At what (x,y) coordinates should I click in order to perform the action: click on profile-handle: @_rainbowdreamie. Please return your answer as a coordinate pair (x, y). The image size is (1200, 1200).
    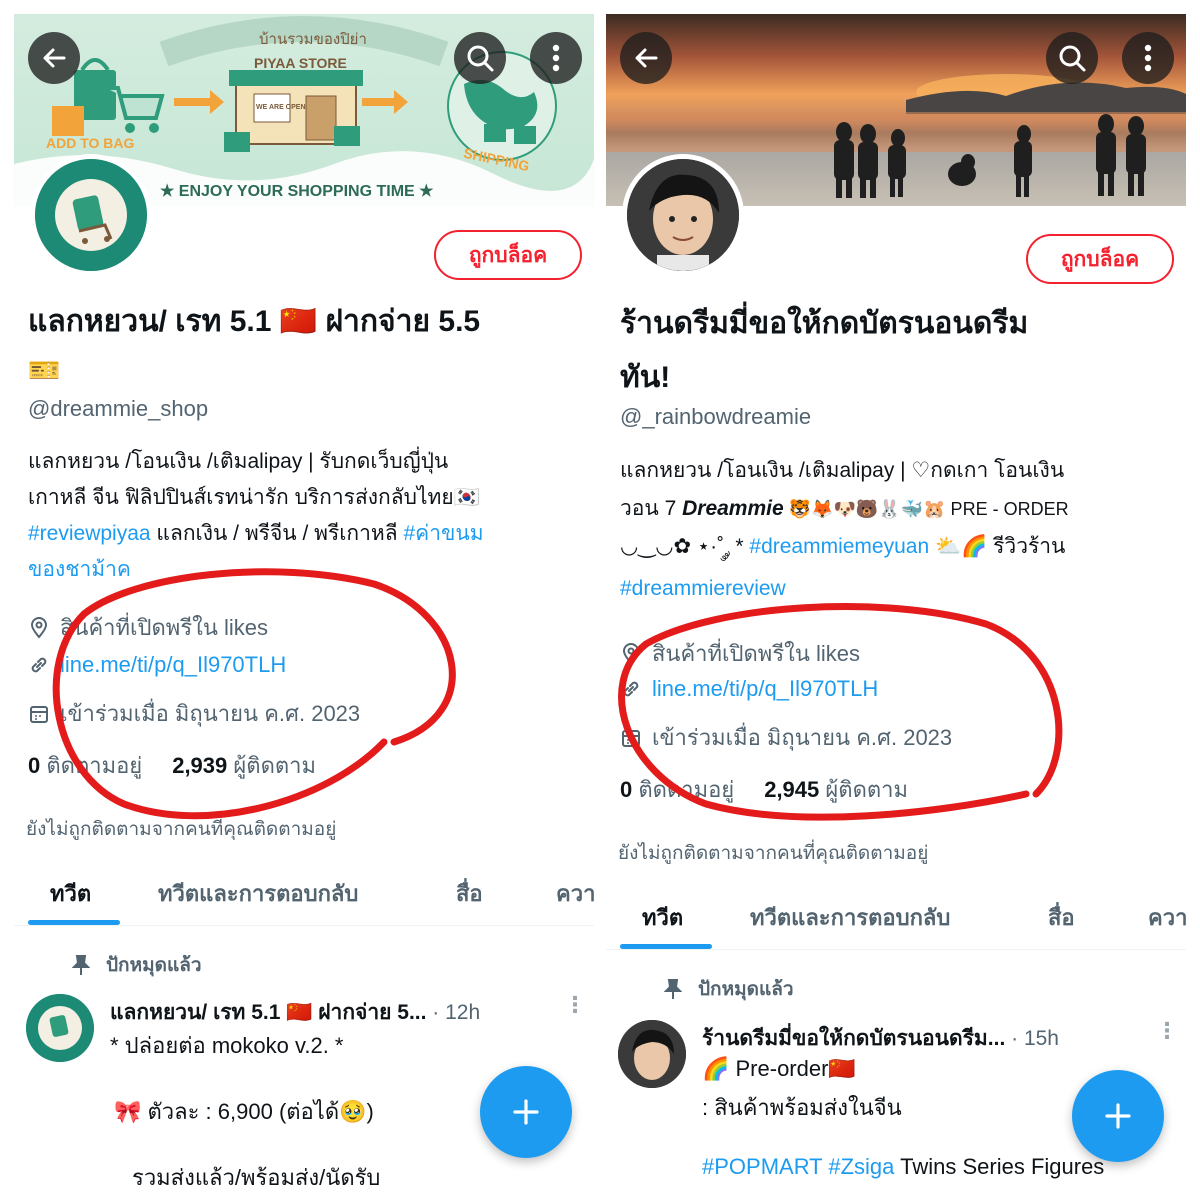
    Looking at the image, I should click on (716, 416).